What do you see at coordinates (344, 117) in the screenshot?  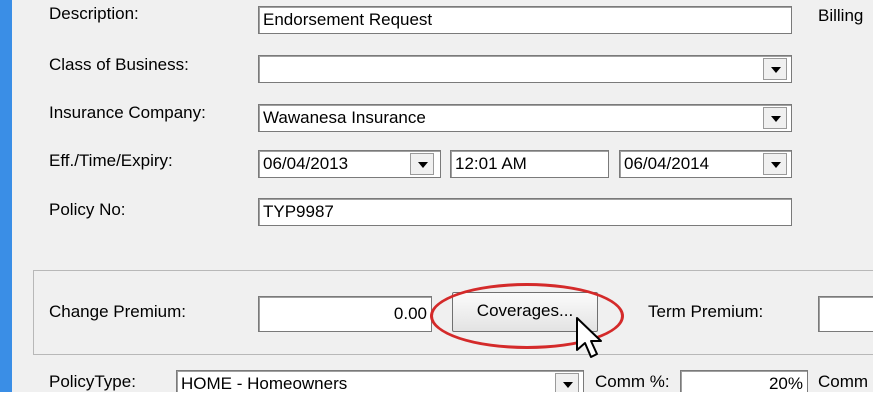 I see `insurance-company-value: Wawanesa Insurance` at bounding box center [344, 117].